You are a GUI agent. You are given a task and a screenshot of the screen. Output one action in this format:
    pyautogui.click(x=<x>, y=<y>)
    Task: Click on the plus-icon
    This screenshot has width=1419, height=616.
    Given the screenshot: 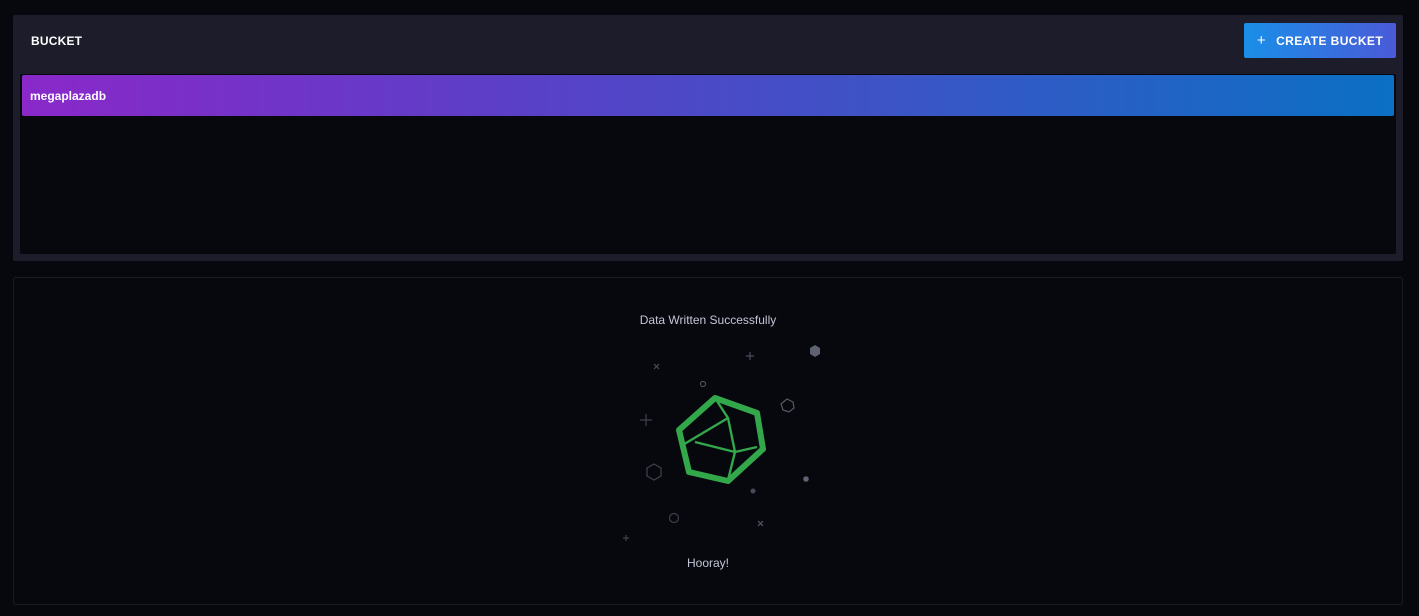 What is the action you would take?
    pyautogui.click(x=646, y=420)
    